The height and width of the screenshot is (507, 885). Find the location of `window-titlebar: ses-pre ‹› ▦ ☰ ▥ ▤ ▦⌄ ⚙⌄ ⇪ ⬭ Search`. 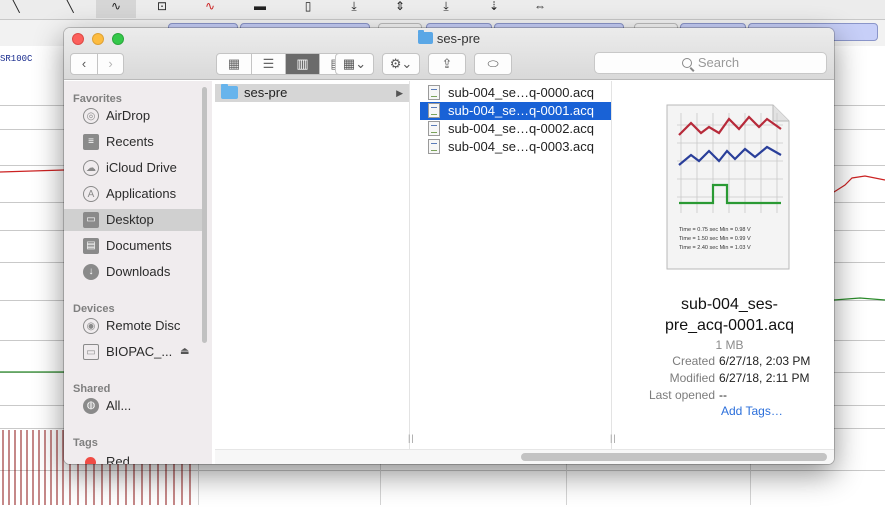

window-titlebar: ses-pre ‹› ▦ ☰ ▥ ▤ ▦⌄ ⚙⌄ ⇪ ⬭ Search is located at coordinates (449, 54).